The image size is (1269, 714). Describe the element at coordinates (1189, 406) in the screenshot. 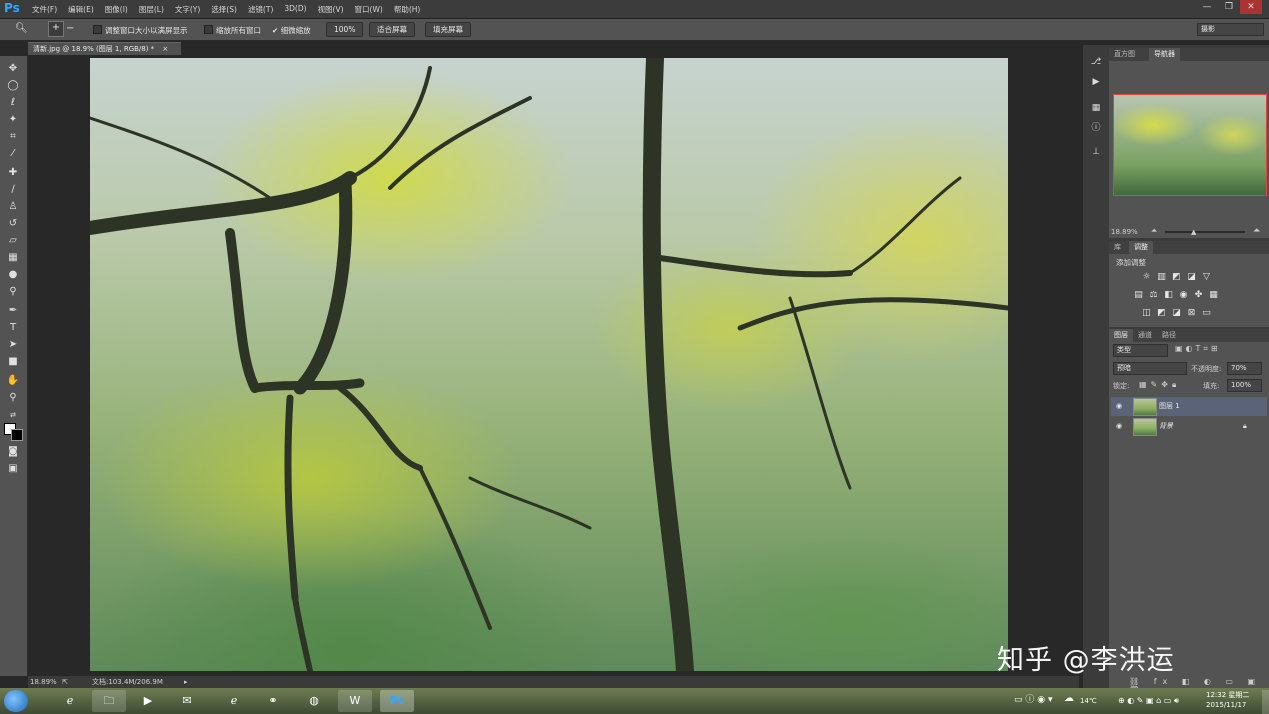

I see `layer-row: ◉ 图层 1` at that location.